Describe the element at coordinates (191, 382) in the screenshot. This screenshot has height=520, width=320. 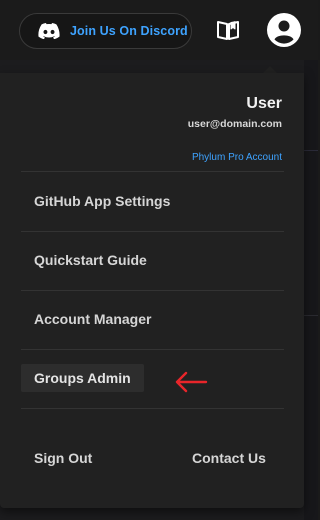
I see `red-arrow-icon` at that location.